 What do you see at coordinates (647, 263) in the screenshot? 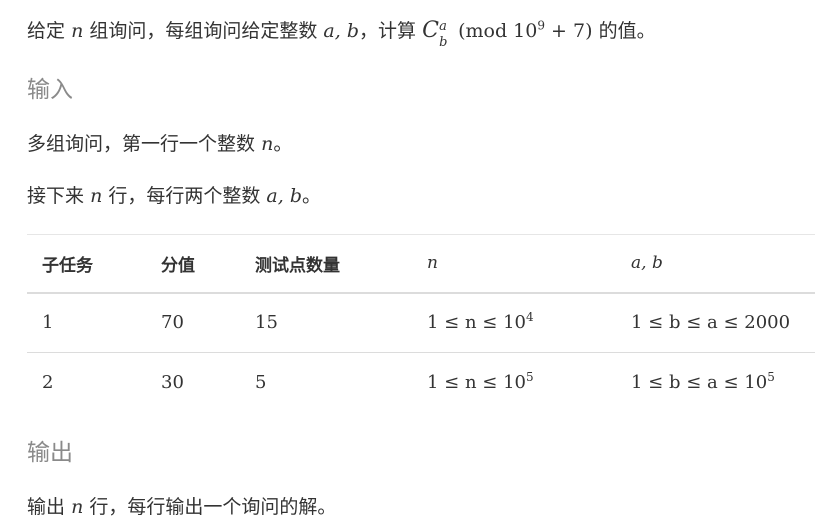
I see `col-header-ab: a, b` at bounding box center [647, 263].